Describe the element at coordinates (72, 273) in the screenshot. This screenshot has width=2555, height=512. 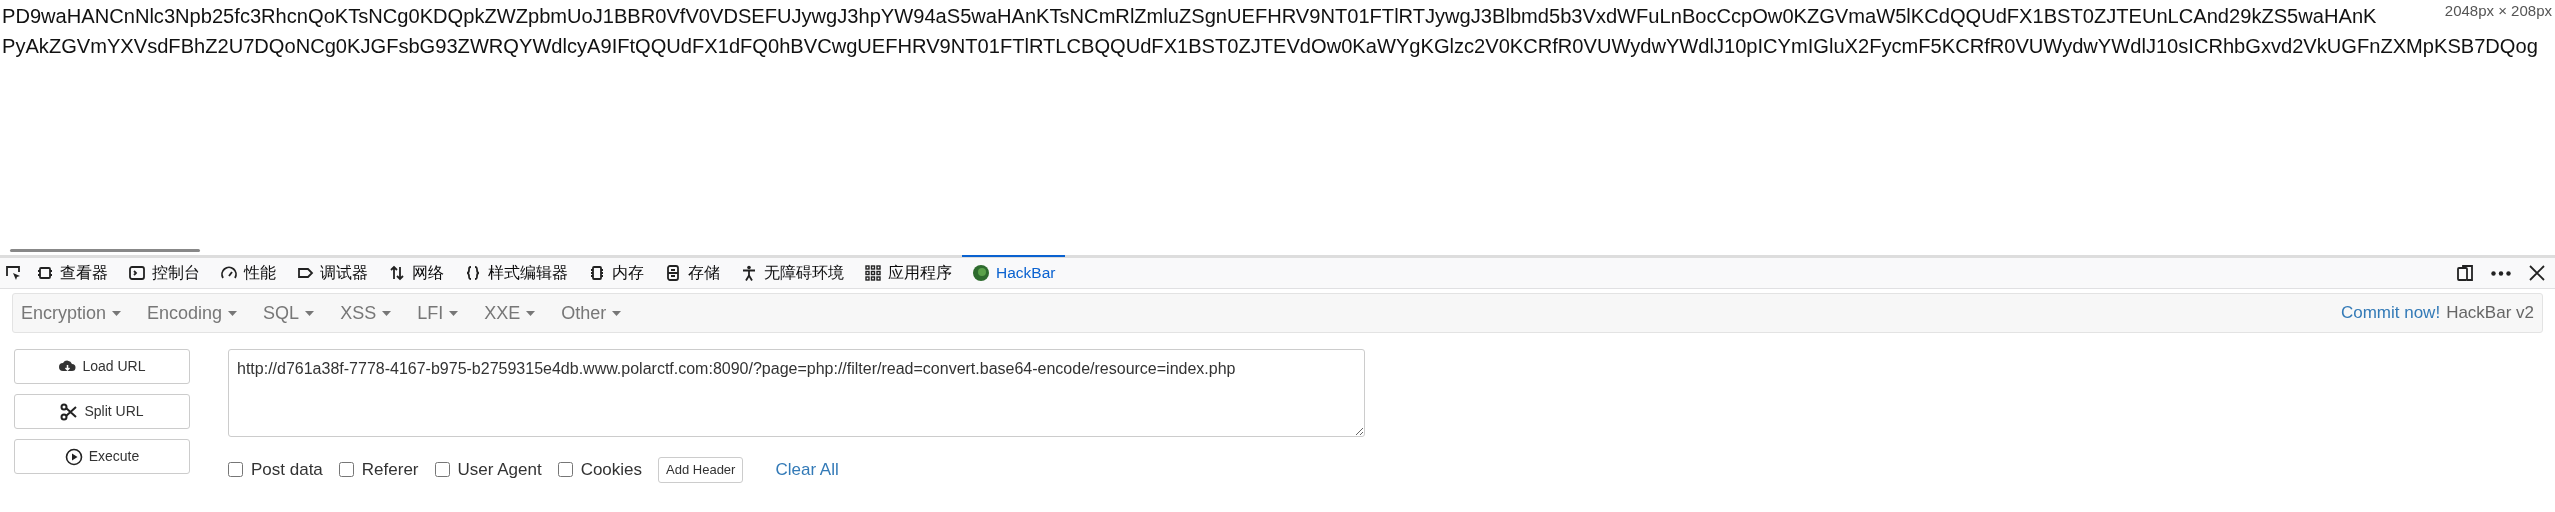
I see `devtools-tab: 查看器` at that location.